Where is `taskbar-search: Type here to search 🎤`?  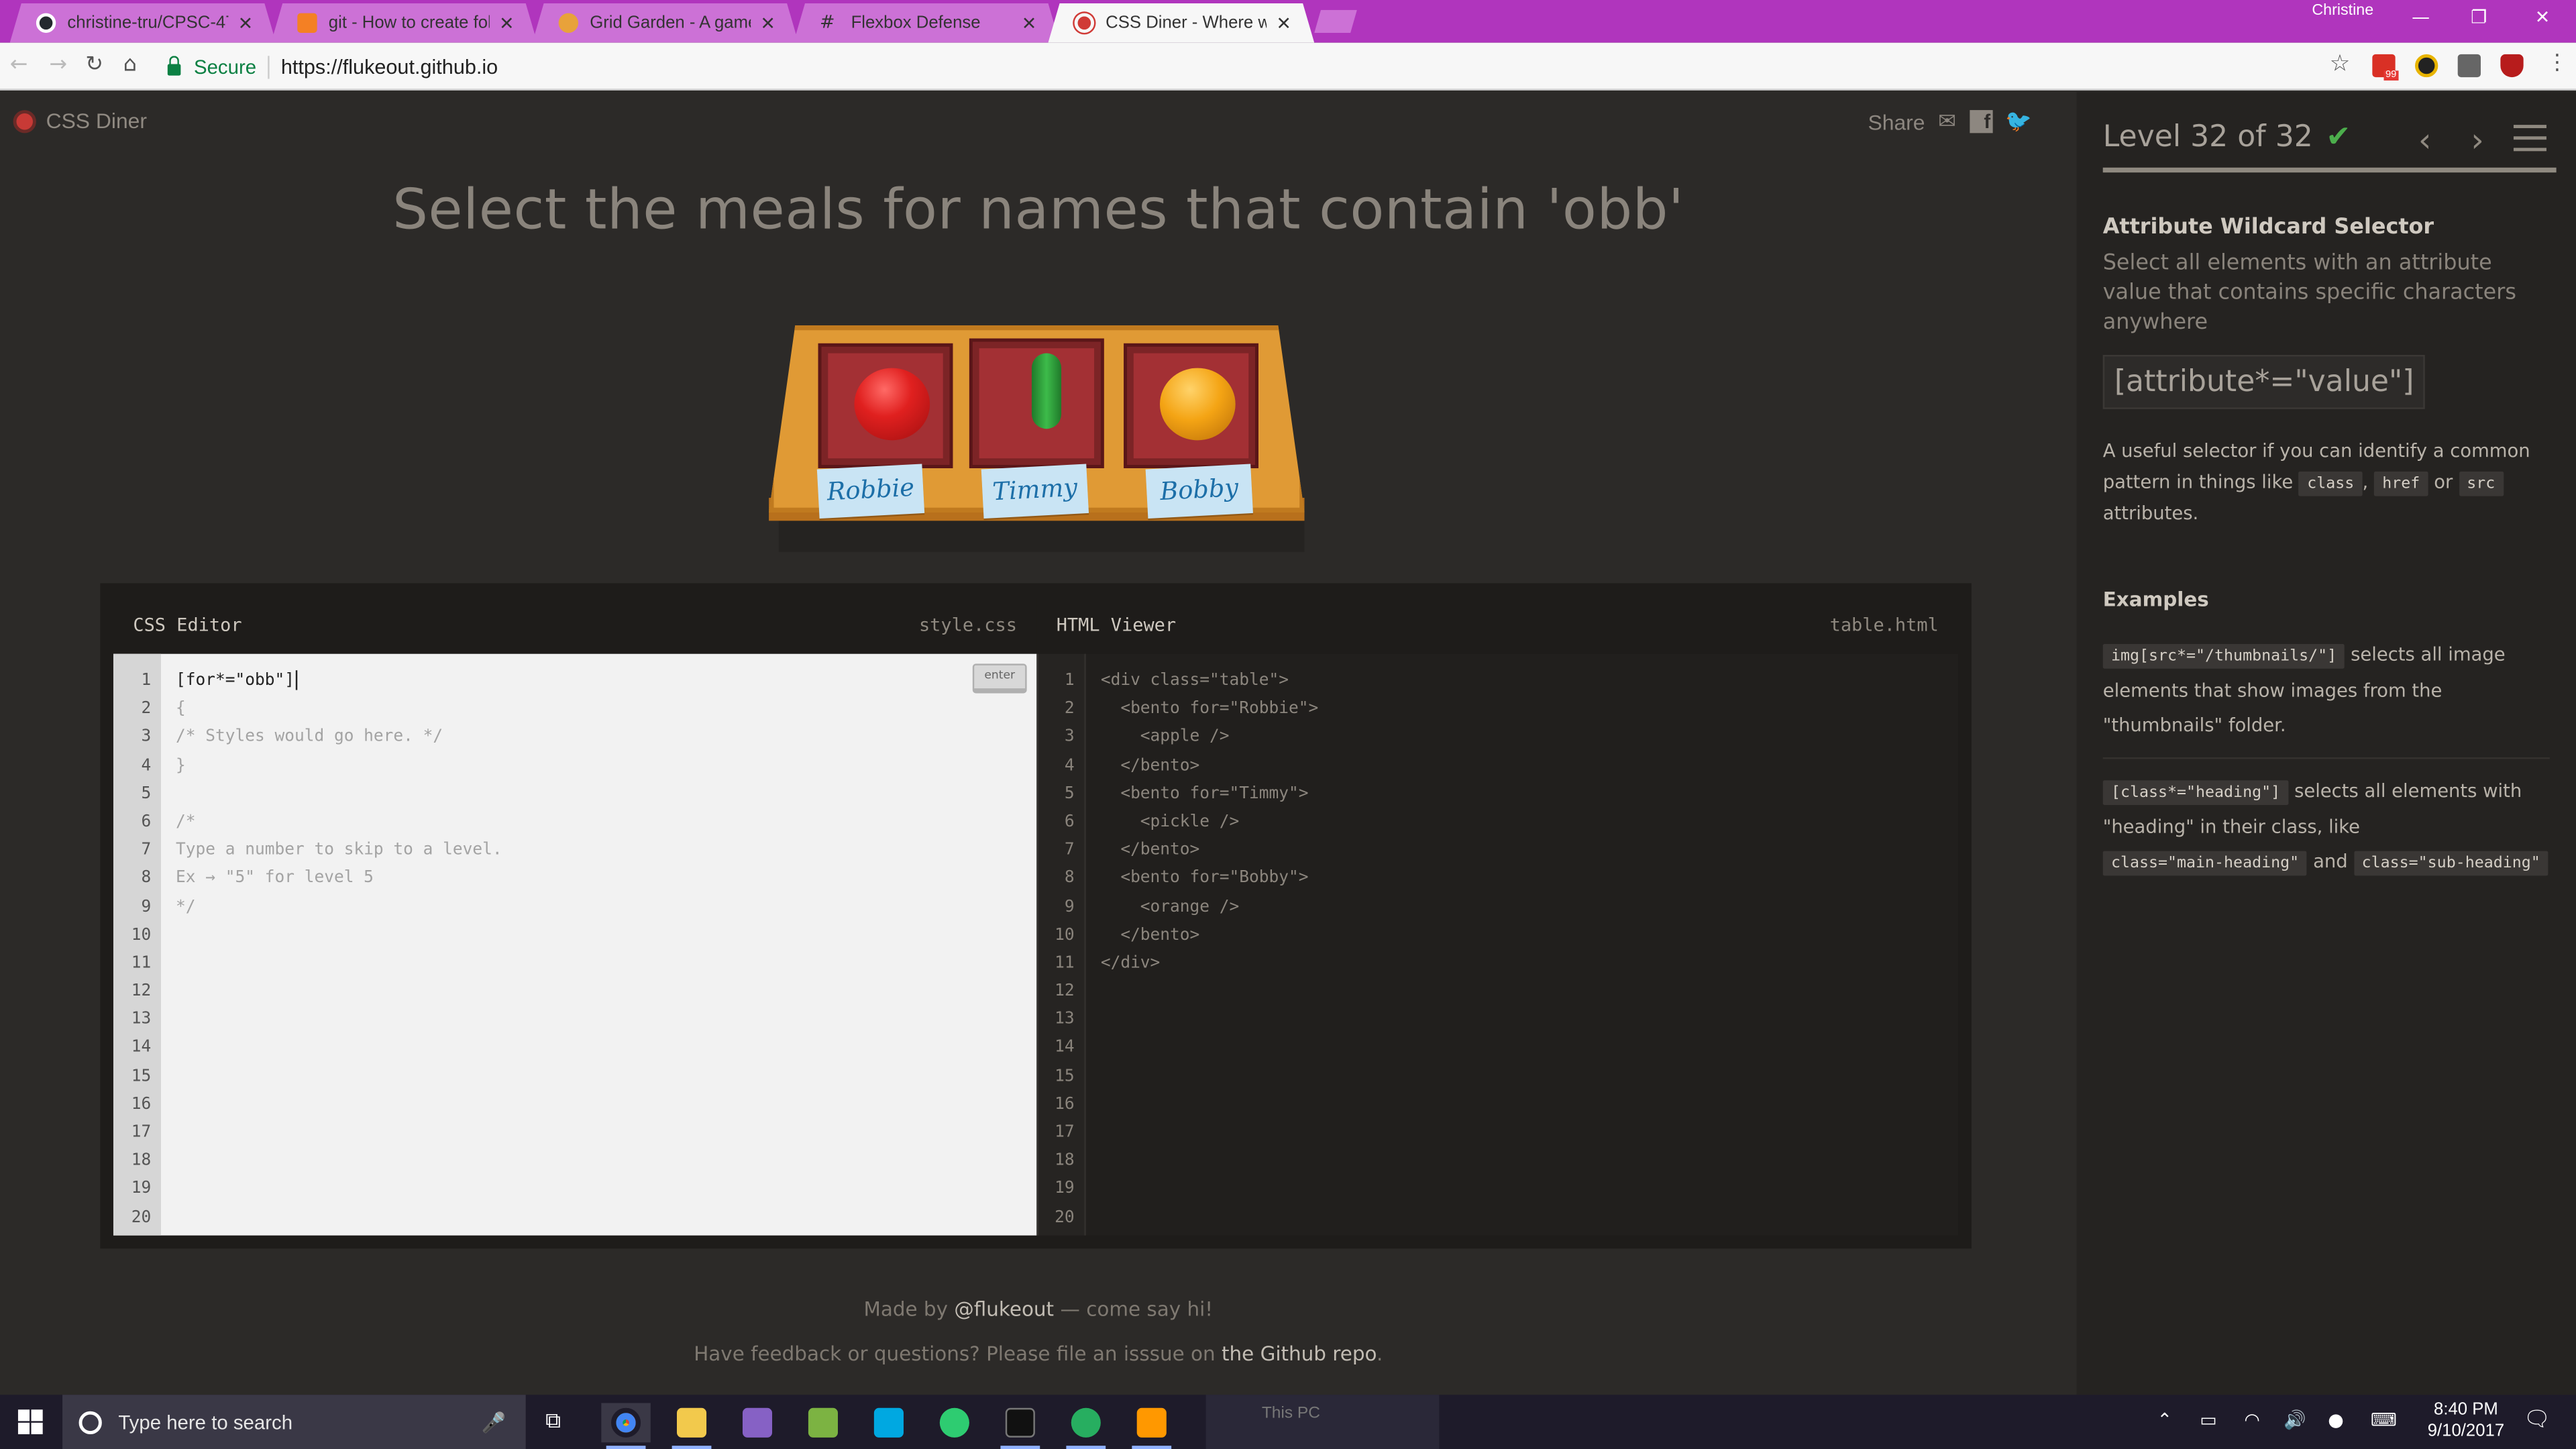 taskbar-search: Type here to search 🎤 is located at coordinates (294, 1422).